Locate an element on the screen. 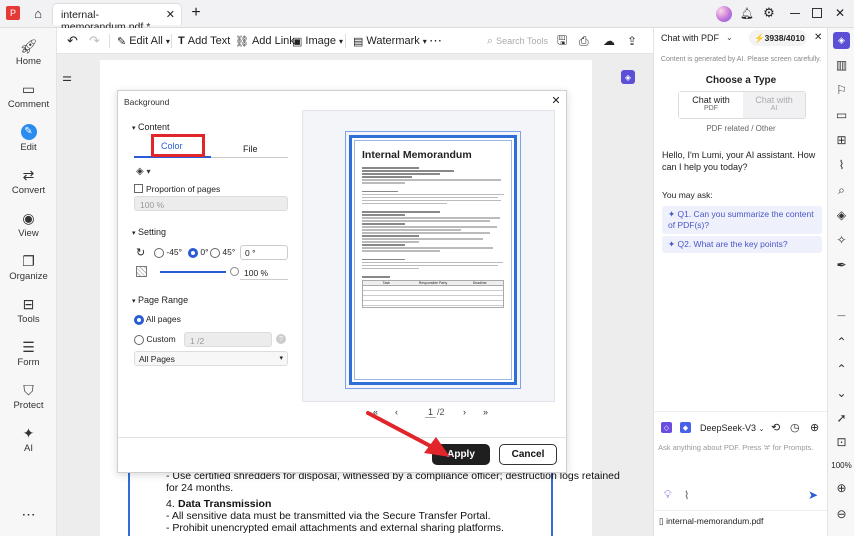 The width and height of the screenshot is (854, 536). more-options-icon: ⋯ is located at coordinates (28, 514).